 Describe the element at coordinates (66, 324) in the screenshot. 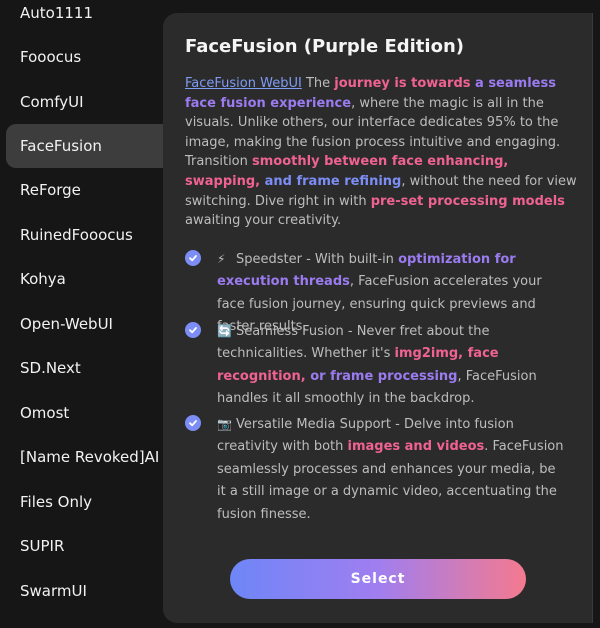

I see `sidebar-item-label: Open-WebUI` at that location.